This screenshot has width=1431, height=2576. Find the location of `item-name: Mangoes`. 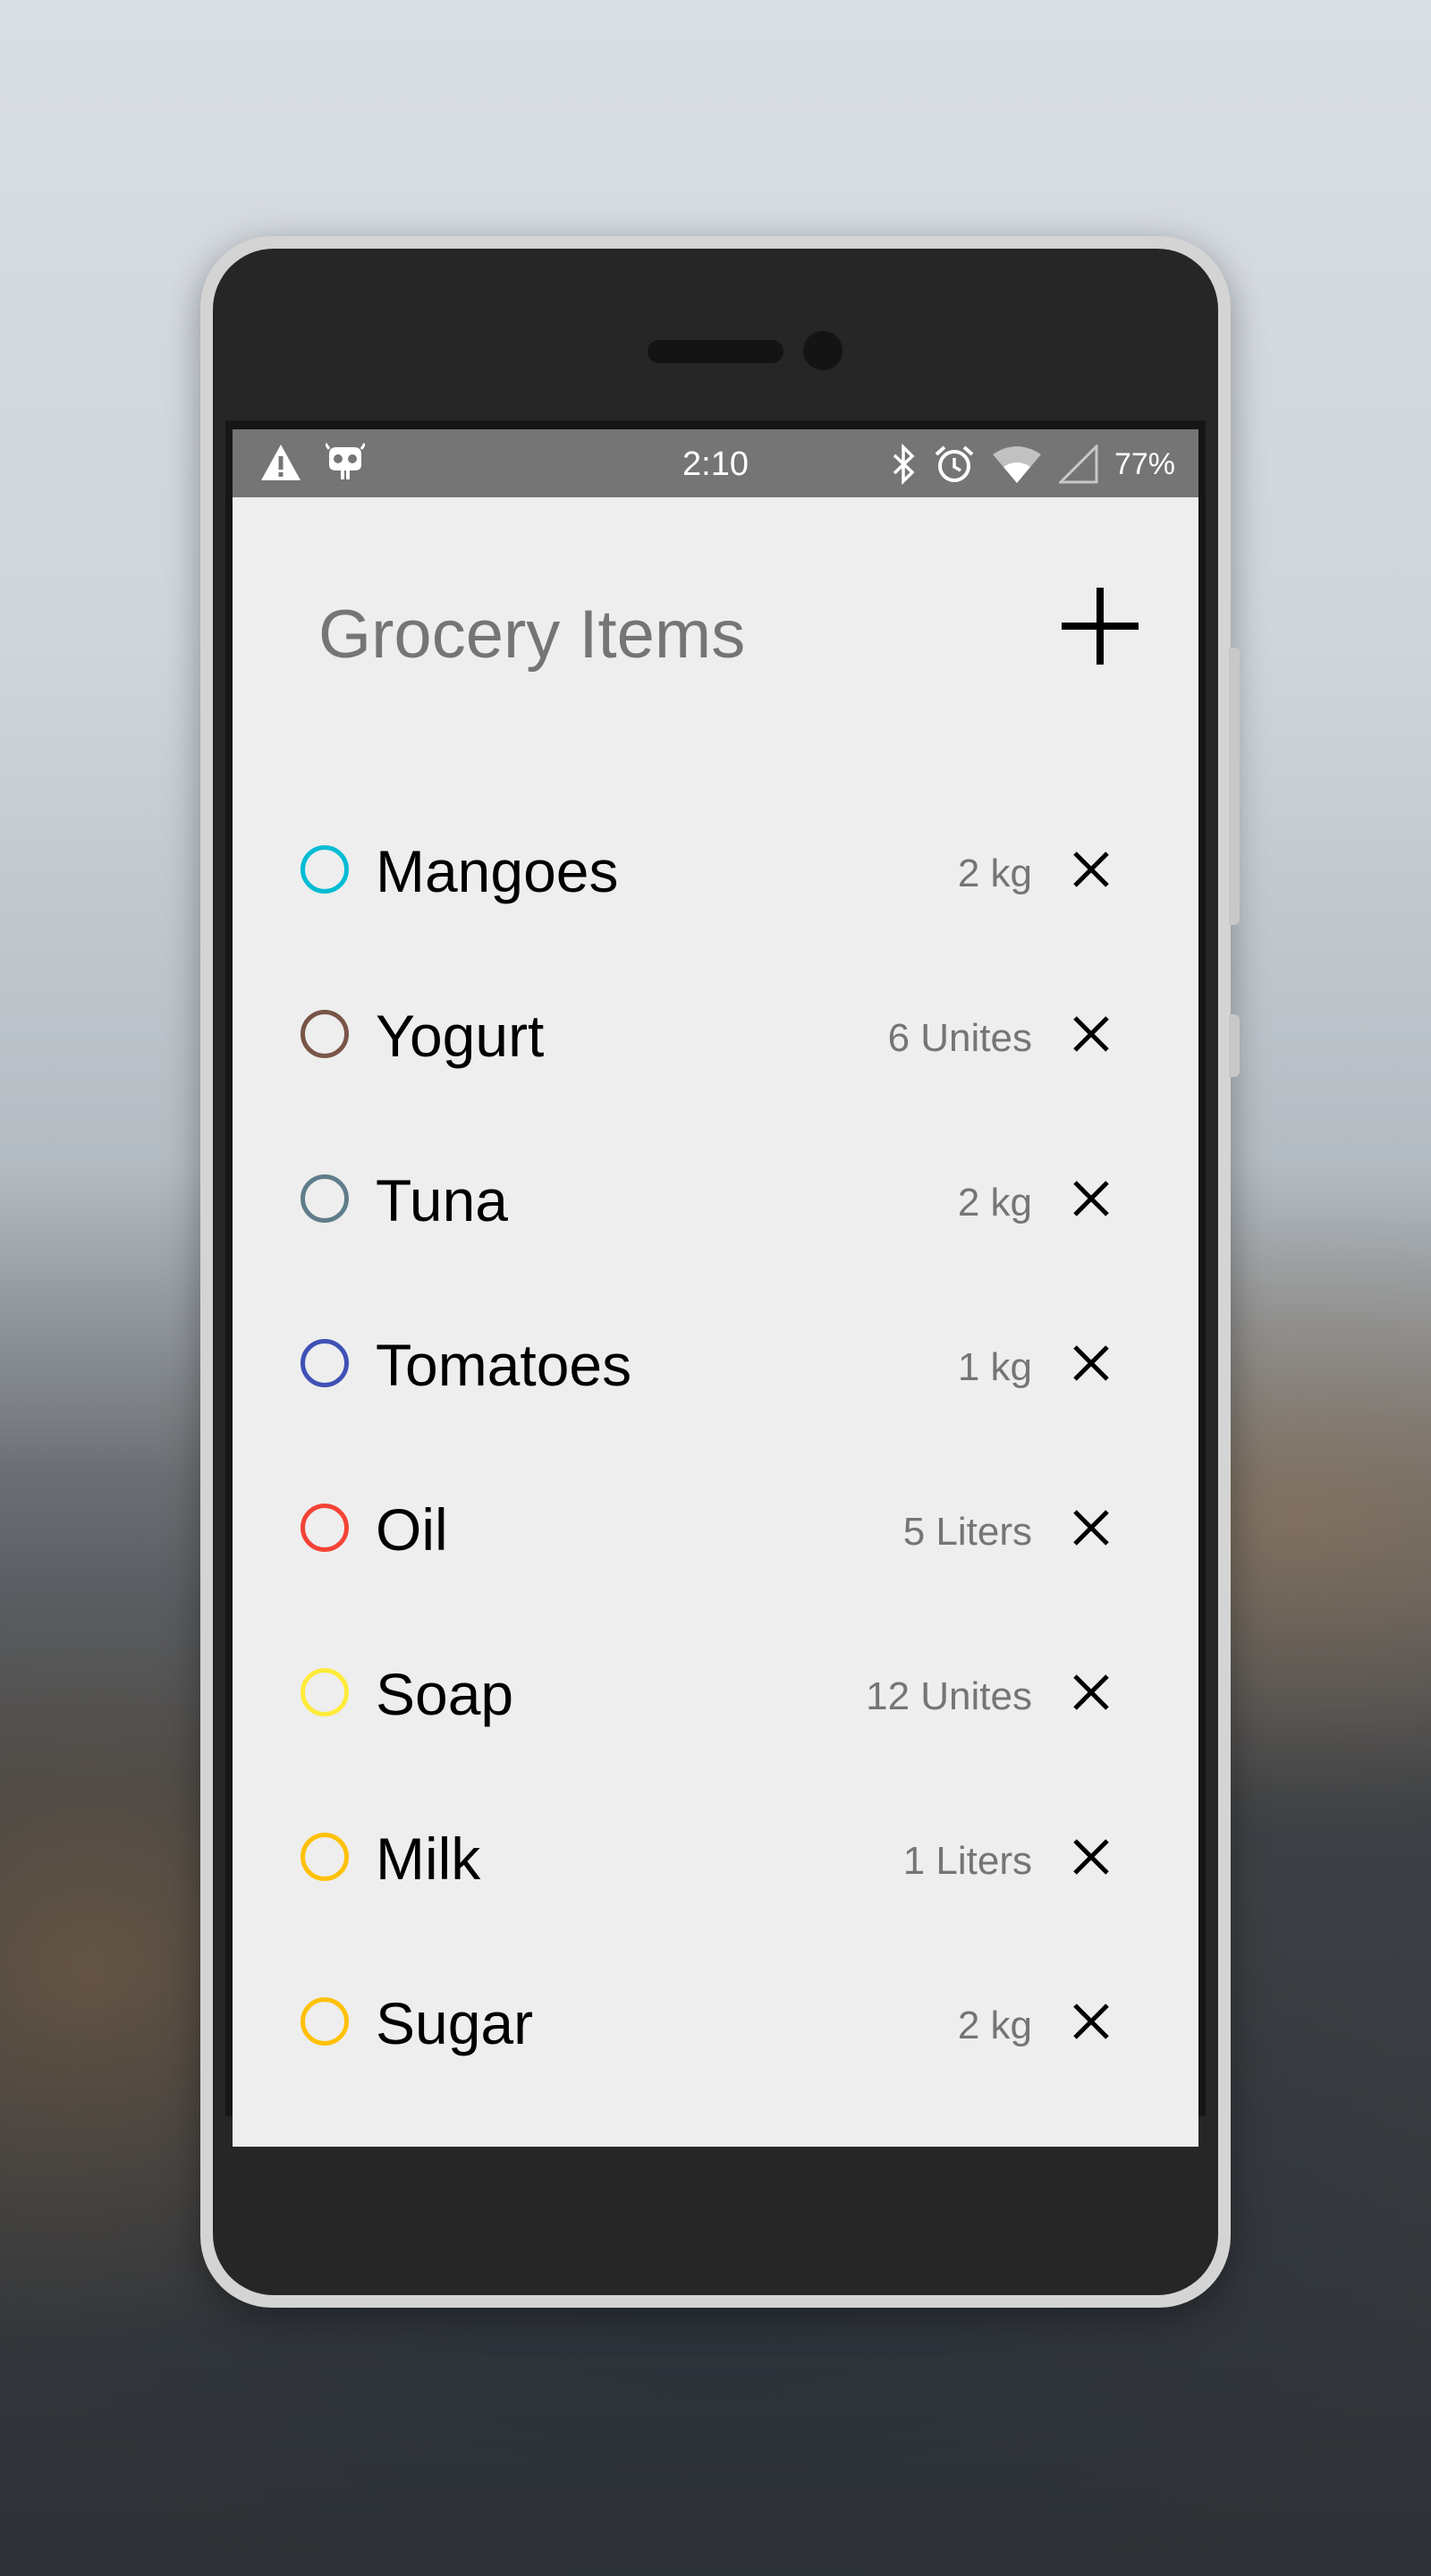

item-name: Mangoes is located at coordinates (498, 871).